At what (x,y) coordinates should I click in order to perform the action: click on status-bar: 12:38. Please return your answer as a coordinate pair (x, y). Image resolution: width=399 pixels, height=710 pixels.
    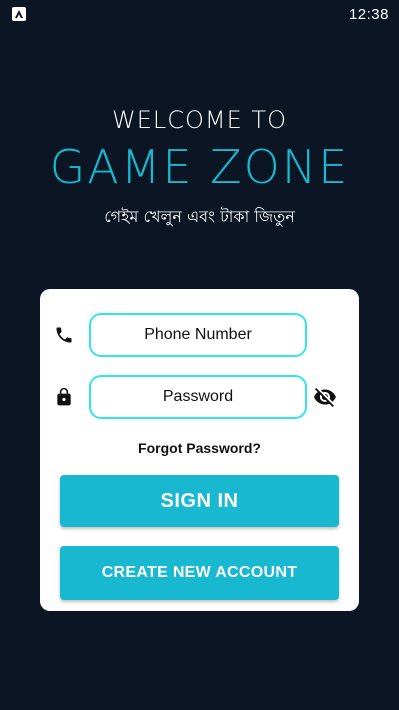
    Looking at the image, I should click on (199, 14).